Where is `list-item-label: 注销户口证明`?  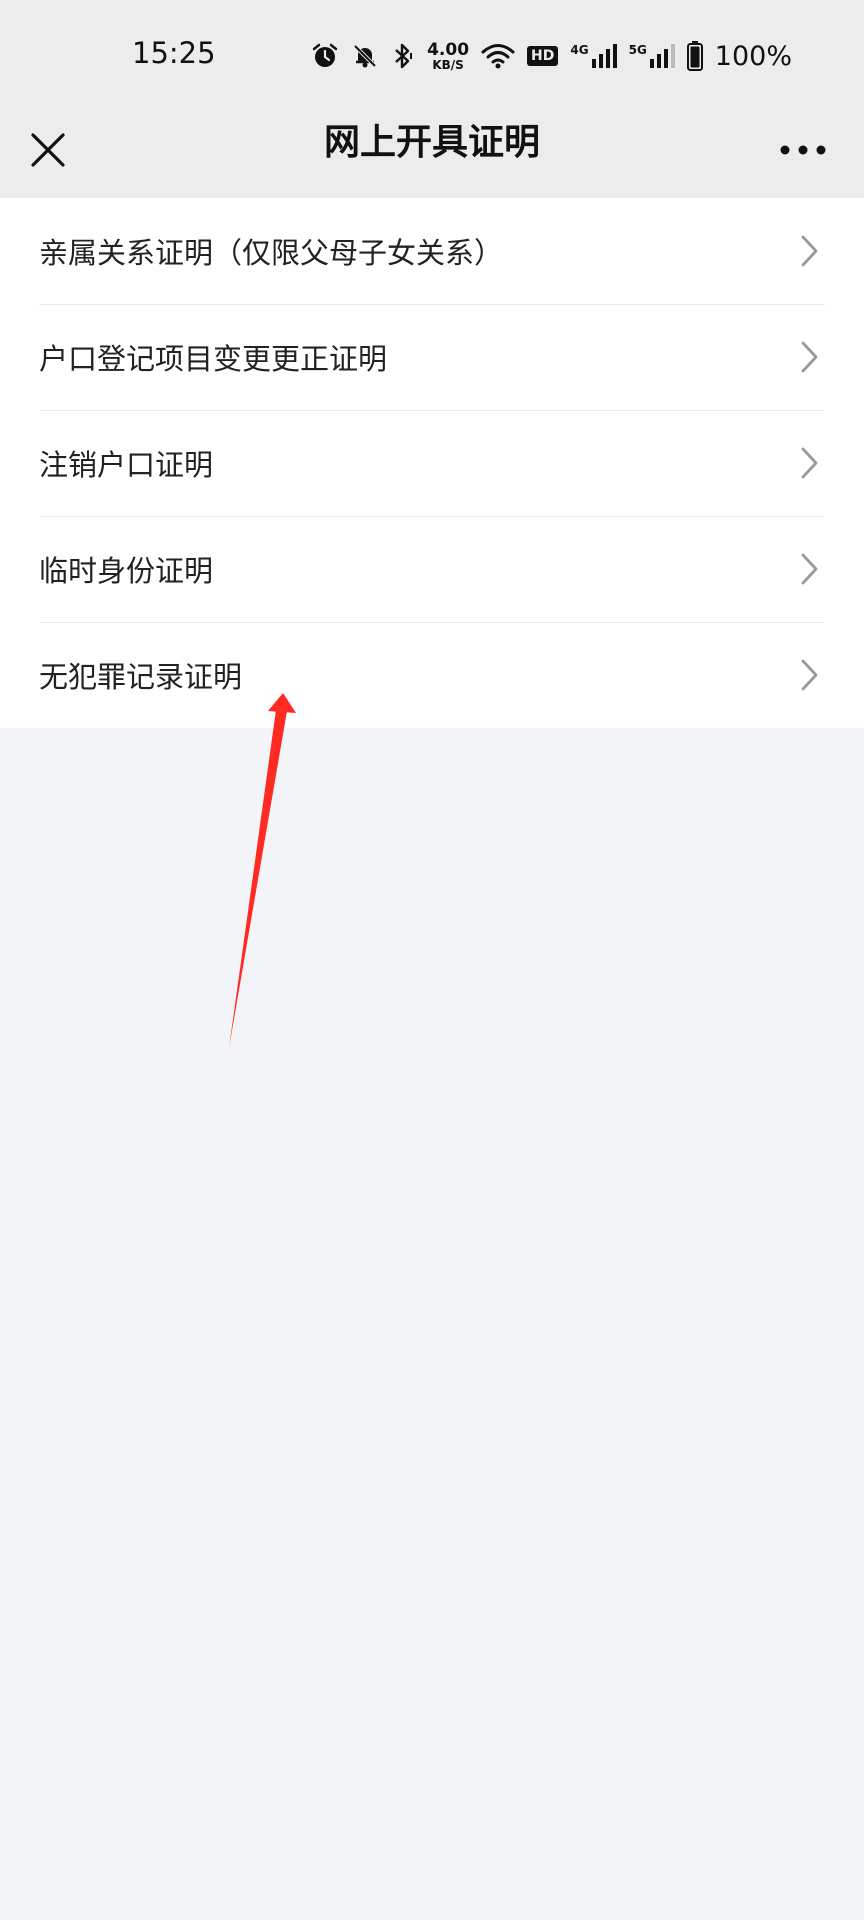 list-item-label: 注销户口证明 is located at coordinates (126, 465).